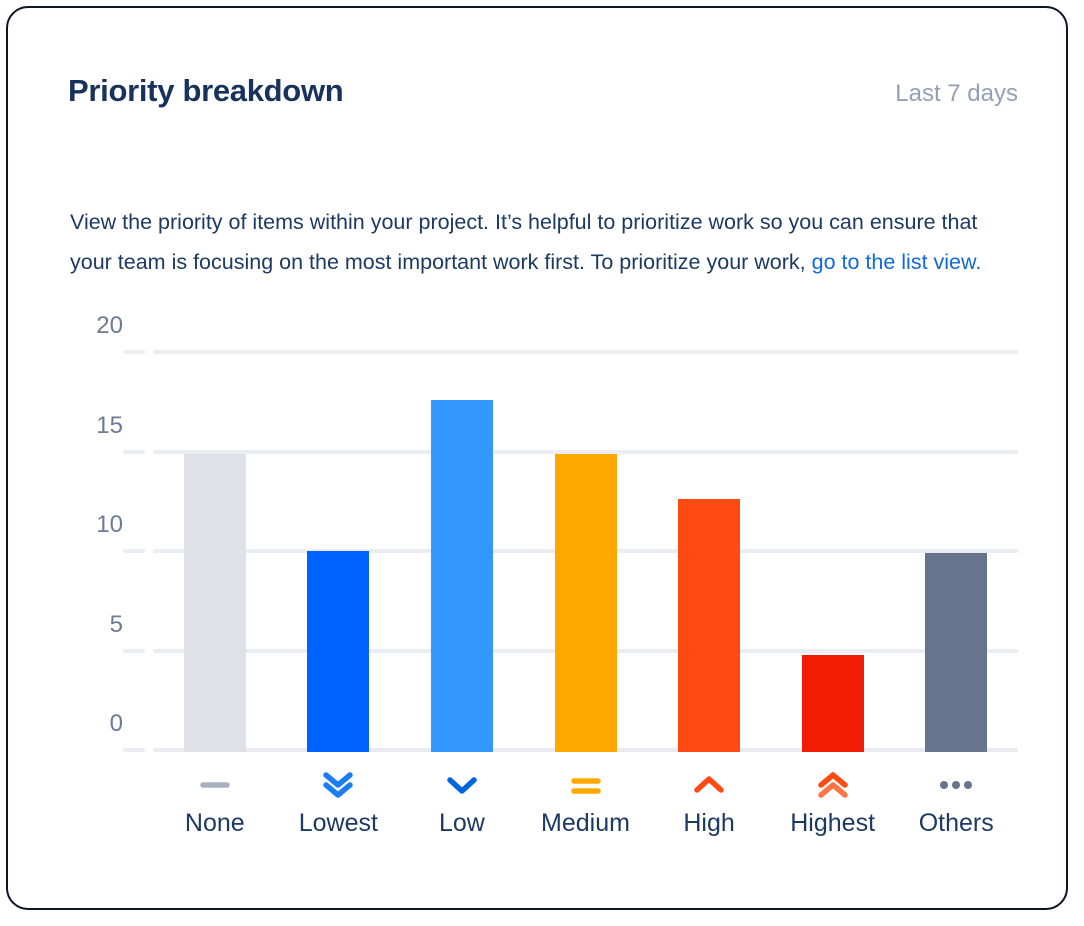 The image size is (1084, 926). I want to click on x-axis-tick-others: Others, so click(956, 803).